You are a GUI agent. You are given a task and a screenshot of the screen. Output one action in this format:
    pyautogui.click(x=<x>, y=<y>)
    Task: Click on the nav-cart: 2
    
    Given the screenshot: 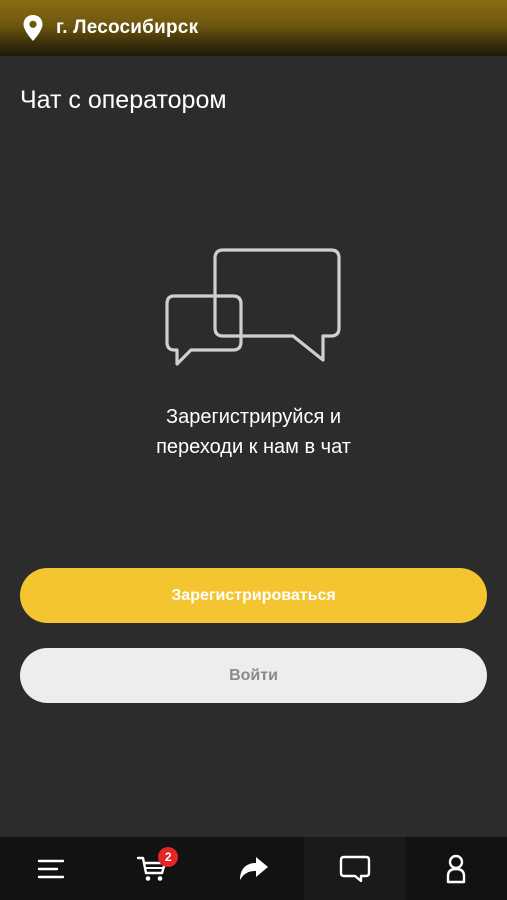 What is the action you would take?
    pyautogui.click(x=151, y=868)
    